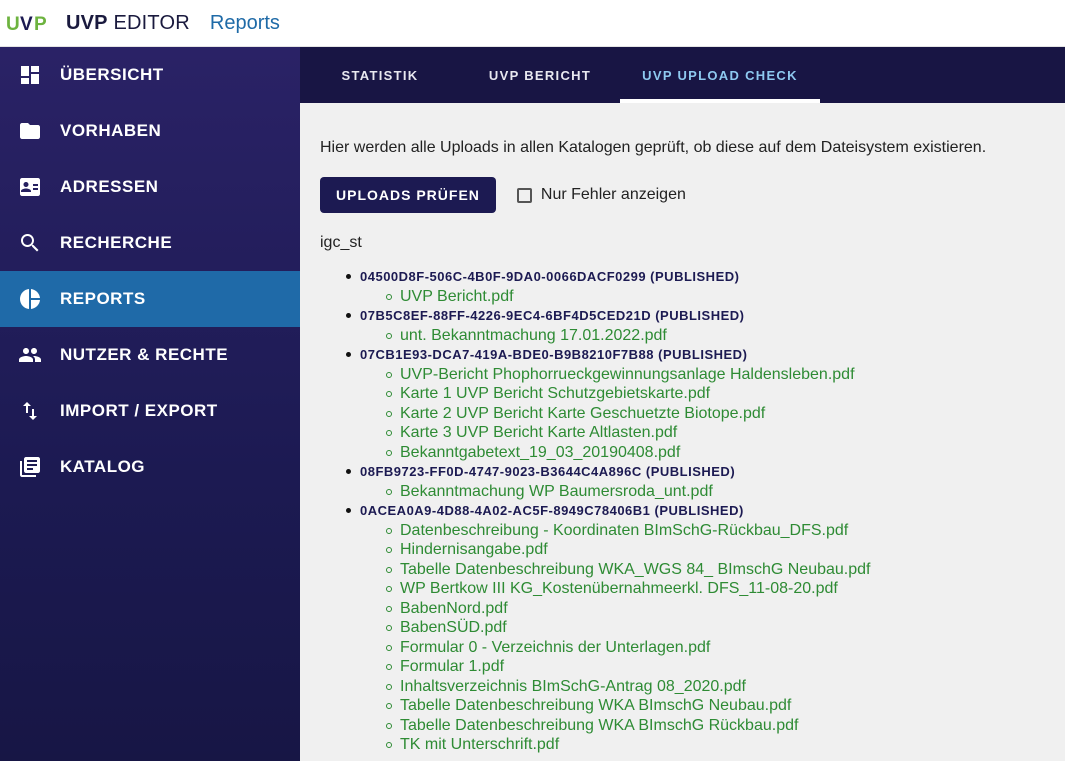 The image size is (1065, 761). Describe the element at coordinates (715, 550) in the screenshot. I see `file-link: Hindernisangabe.pdf` at that location.